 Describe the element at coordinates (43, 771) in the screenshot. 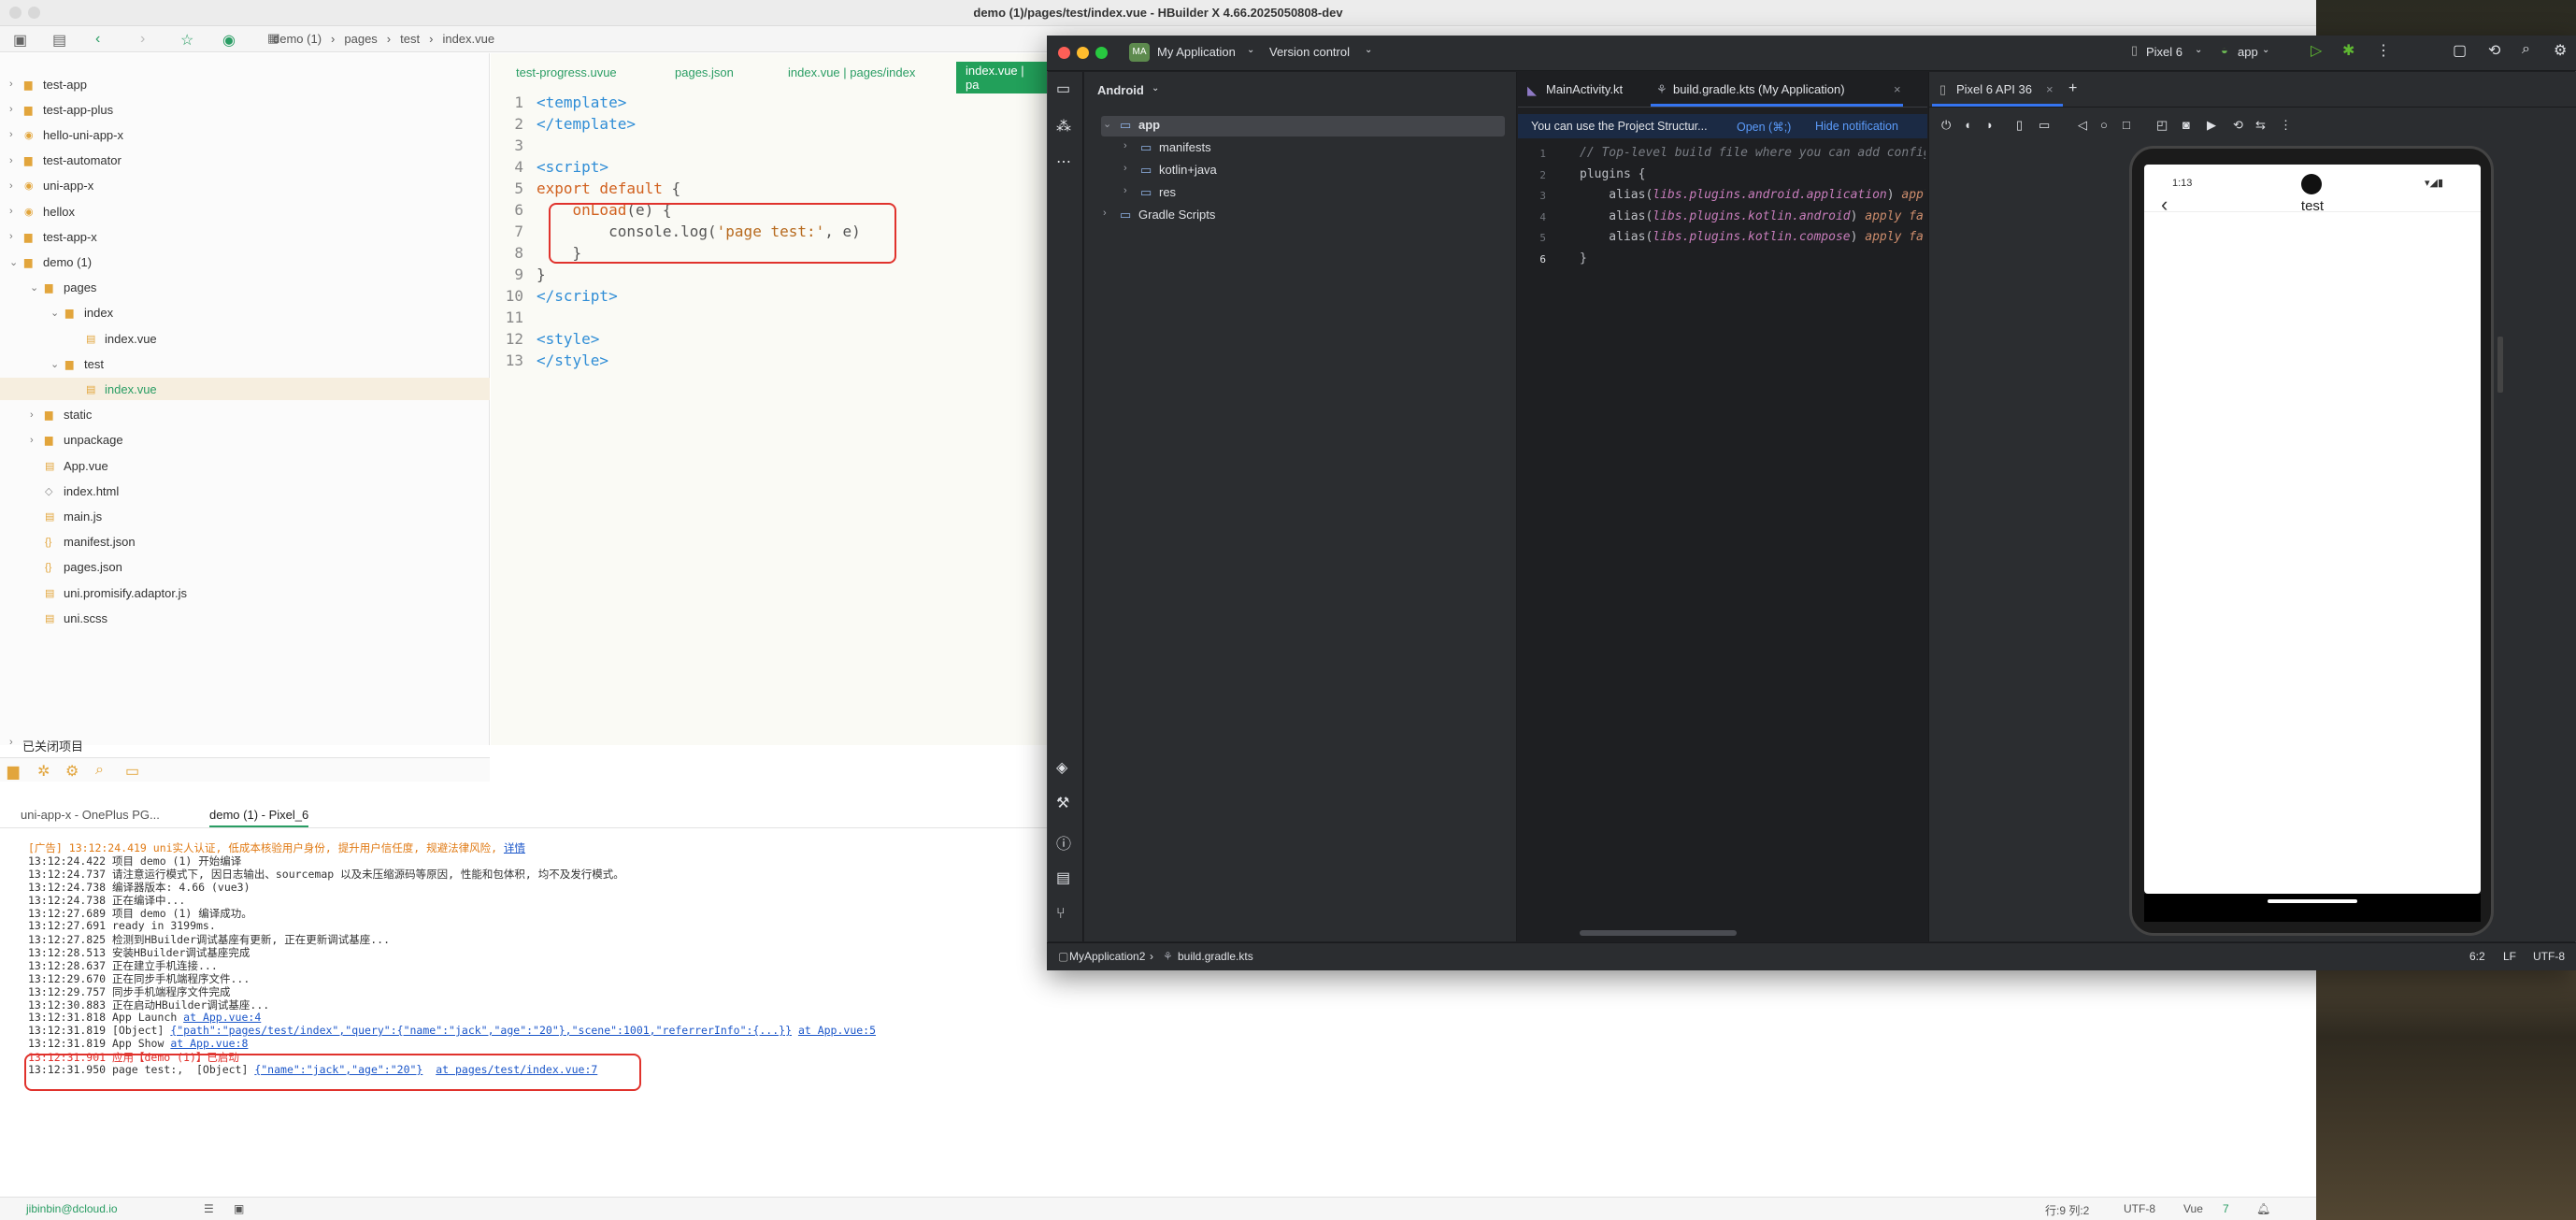

I see `plugin-icon: ✲` at that location.